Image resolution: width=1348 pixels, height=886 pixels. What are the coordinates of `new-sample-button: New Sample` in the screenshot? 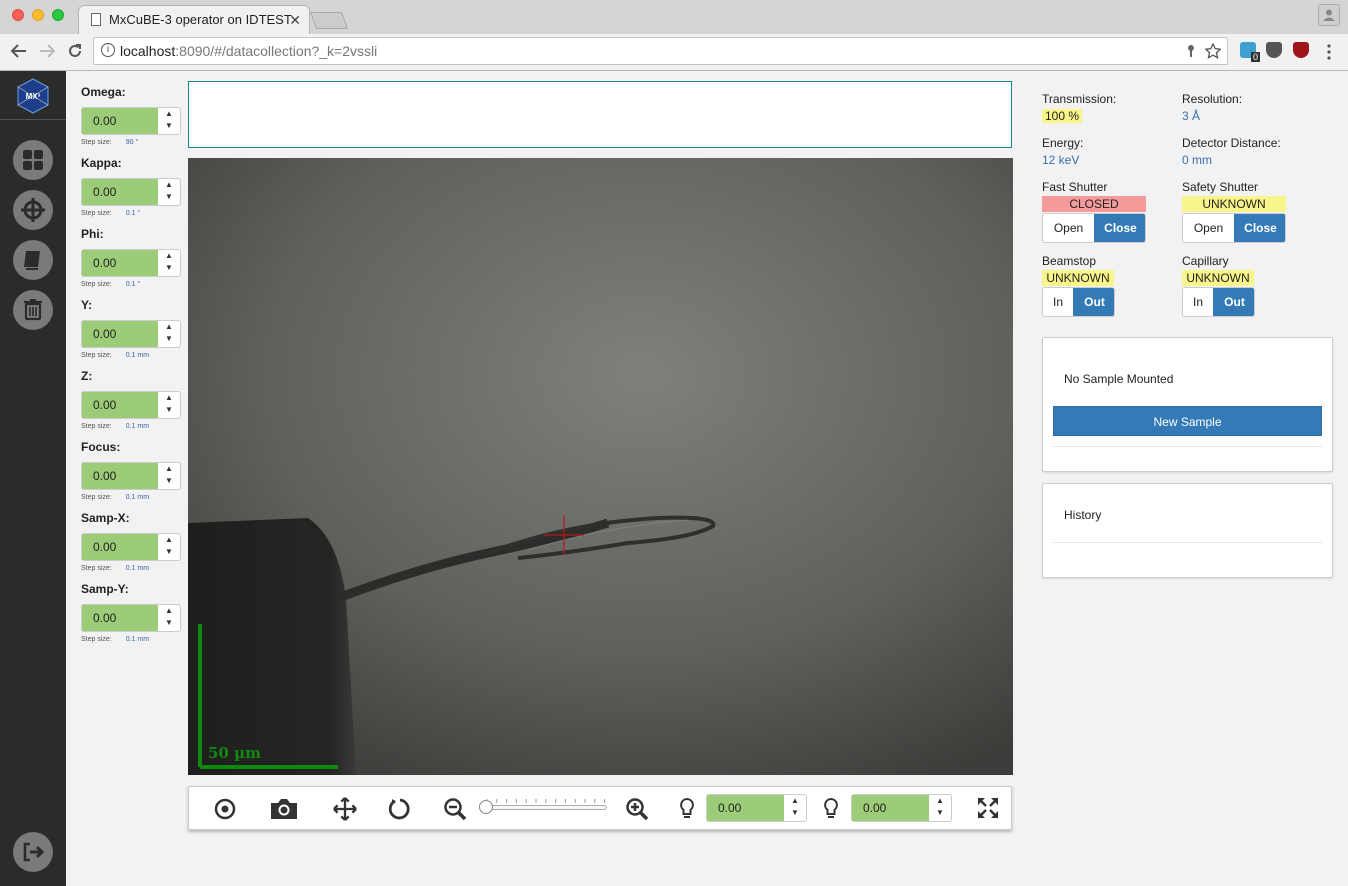 It's located at (1187, 421).